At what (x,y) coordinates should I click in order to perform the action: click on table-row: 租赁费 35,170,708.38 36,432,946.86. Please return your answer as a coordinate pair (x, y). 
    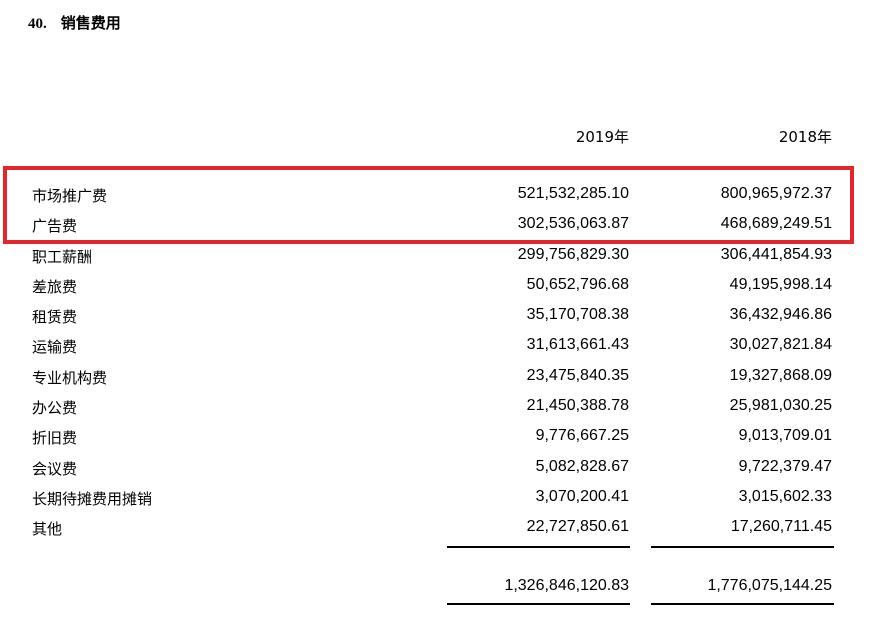
    Looking at the image, I should click on (439, 317).